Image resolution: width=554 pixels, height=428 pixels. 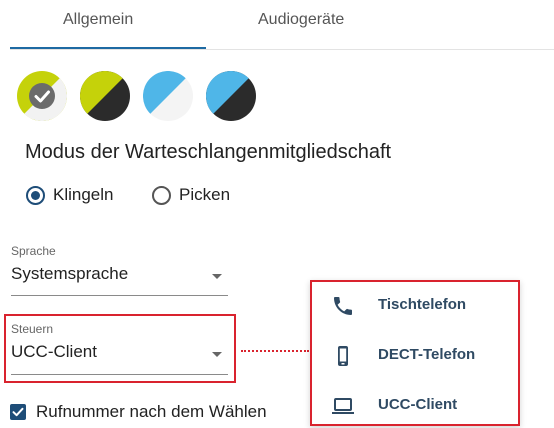 I want to click on option-desk-phone: Tischtelefon, so click(x=415, y=306).